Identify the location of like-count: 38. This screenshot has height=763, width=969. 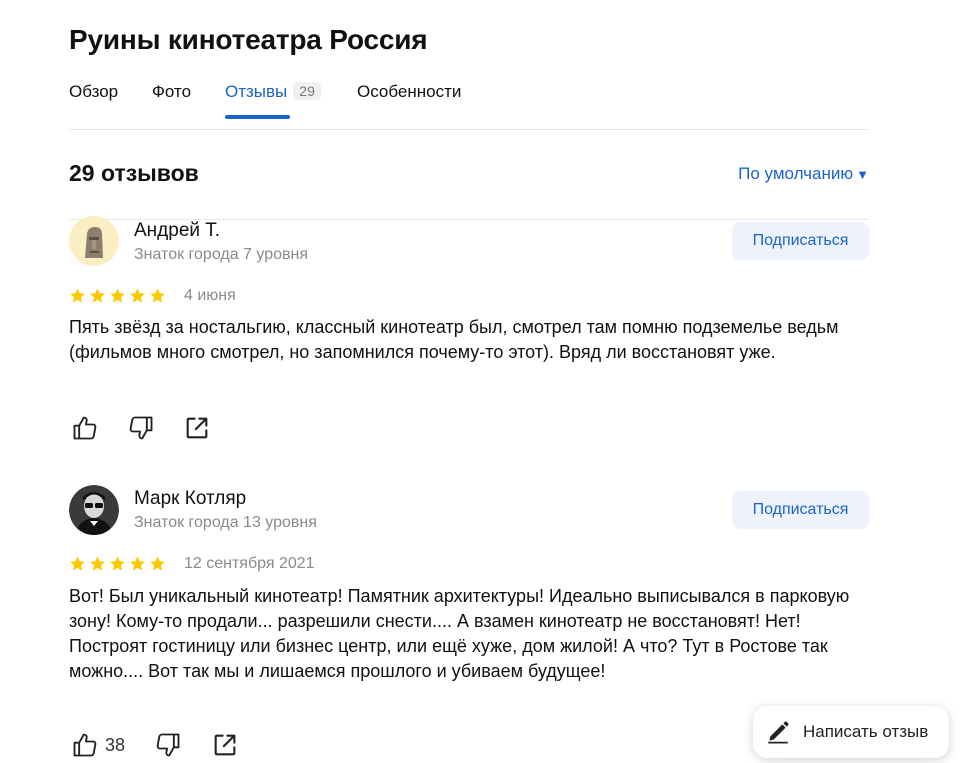
(115, 744).